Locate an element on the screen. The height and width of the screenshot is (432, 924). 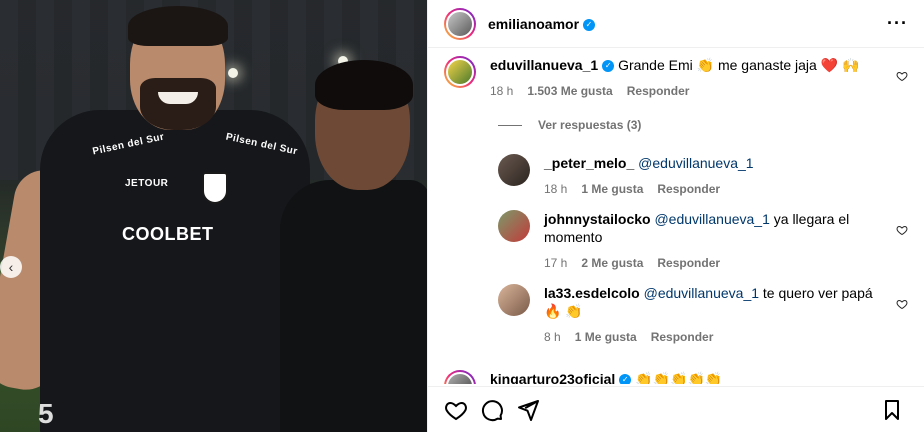
reply-username: _peter_melo_ is located at coordinates (589, 163).